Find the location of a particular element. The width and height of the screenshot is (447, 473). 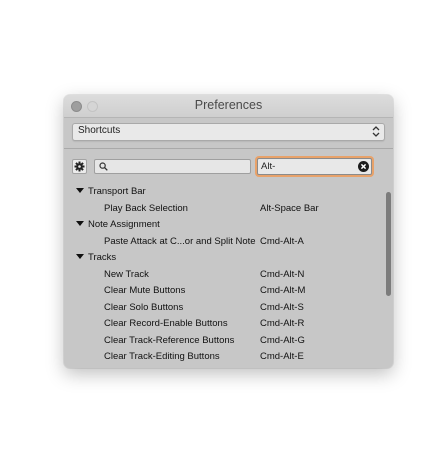

scrollbar-thumb is located at coordinates (388, 244).